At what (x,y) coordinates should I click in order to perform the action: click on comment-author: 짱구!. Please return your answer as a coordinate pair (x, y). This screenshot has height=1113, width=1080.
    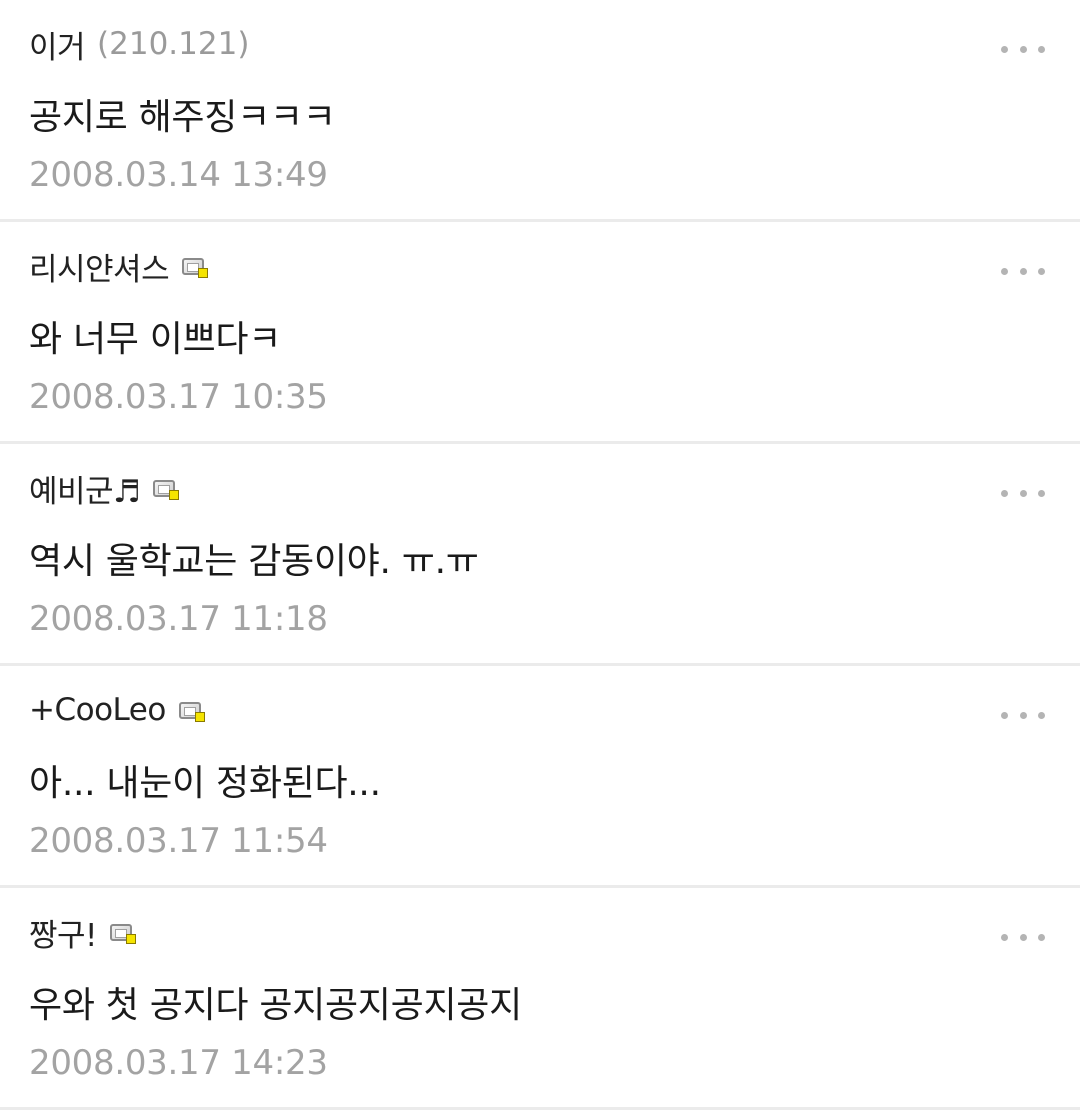
    Looking at the image, I should click on (63, 932).